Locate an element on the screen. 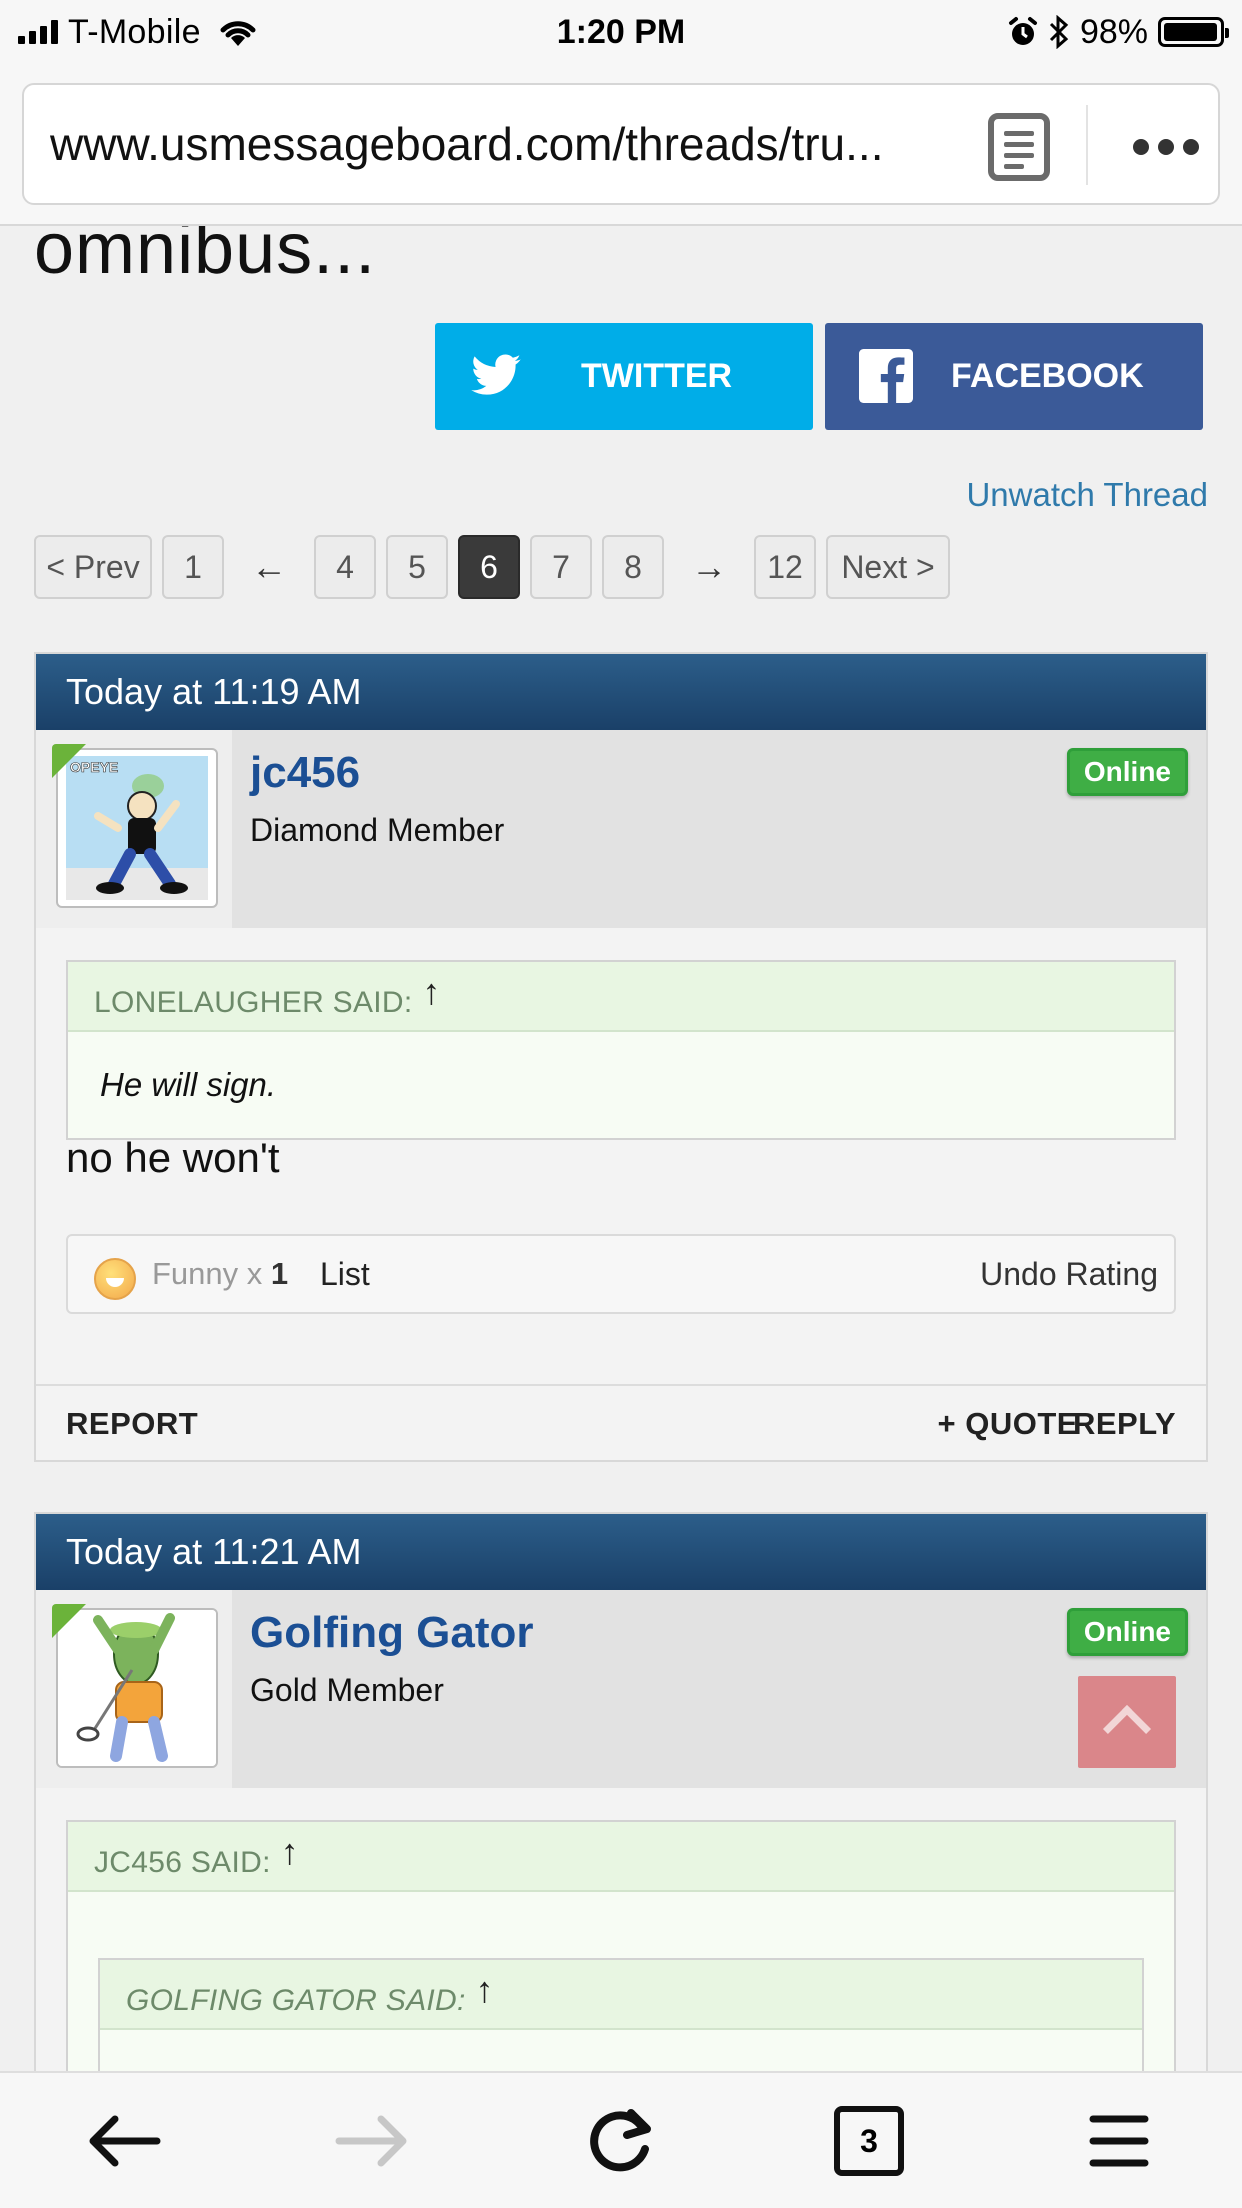 This screenshot has height=2208, width=1242. nested-quote-author: GOLFING GATOR SAID: is located at coordinates (296, 2000).